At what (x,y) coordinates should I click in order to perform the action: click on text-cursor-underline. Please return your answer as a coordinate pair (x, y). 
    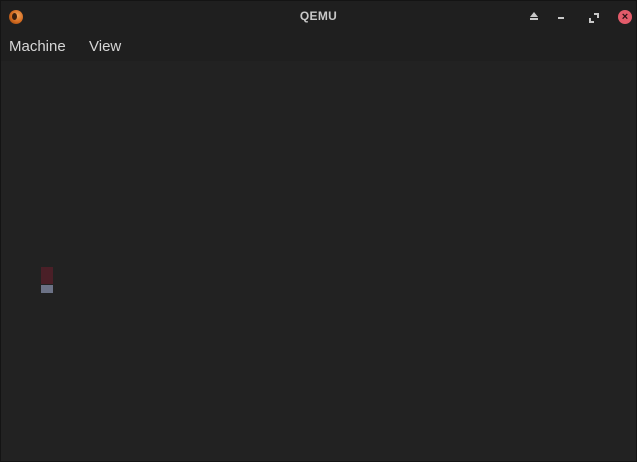
    Looking at the image, I should click on (47, 289).